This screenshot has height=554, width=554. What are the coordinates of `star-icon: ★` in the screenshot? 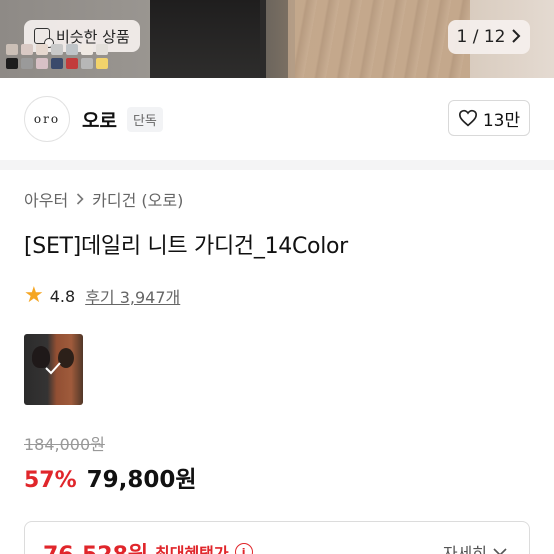 It's located at (34, 295).